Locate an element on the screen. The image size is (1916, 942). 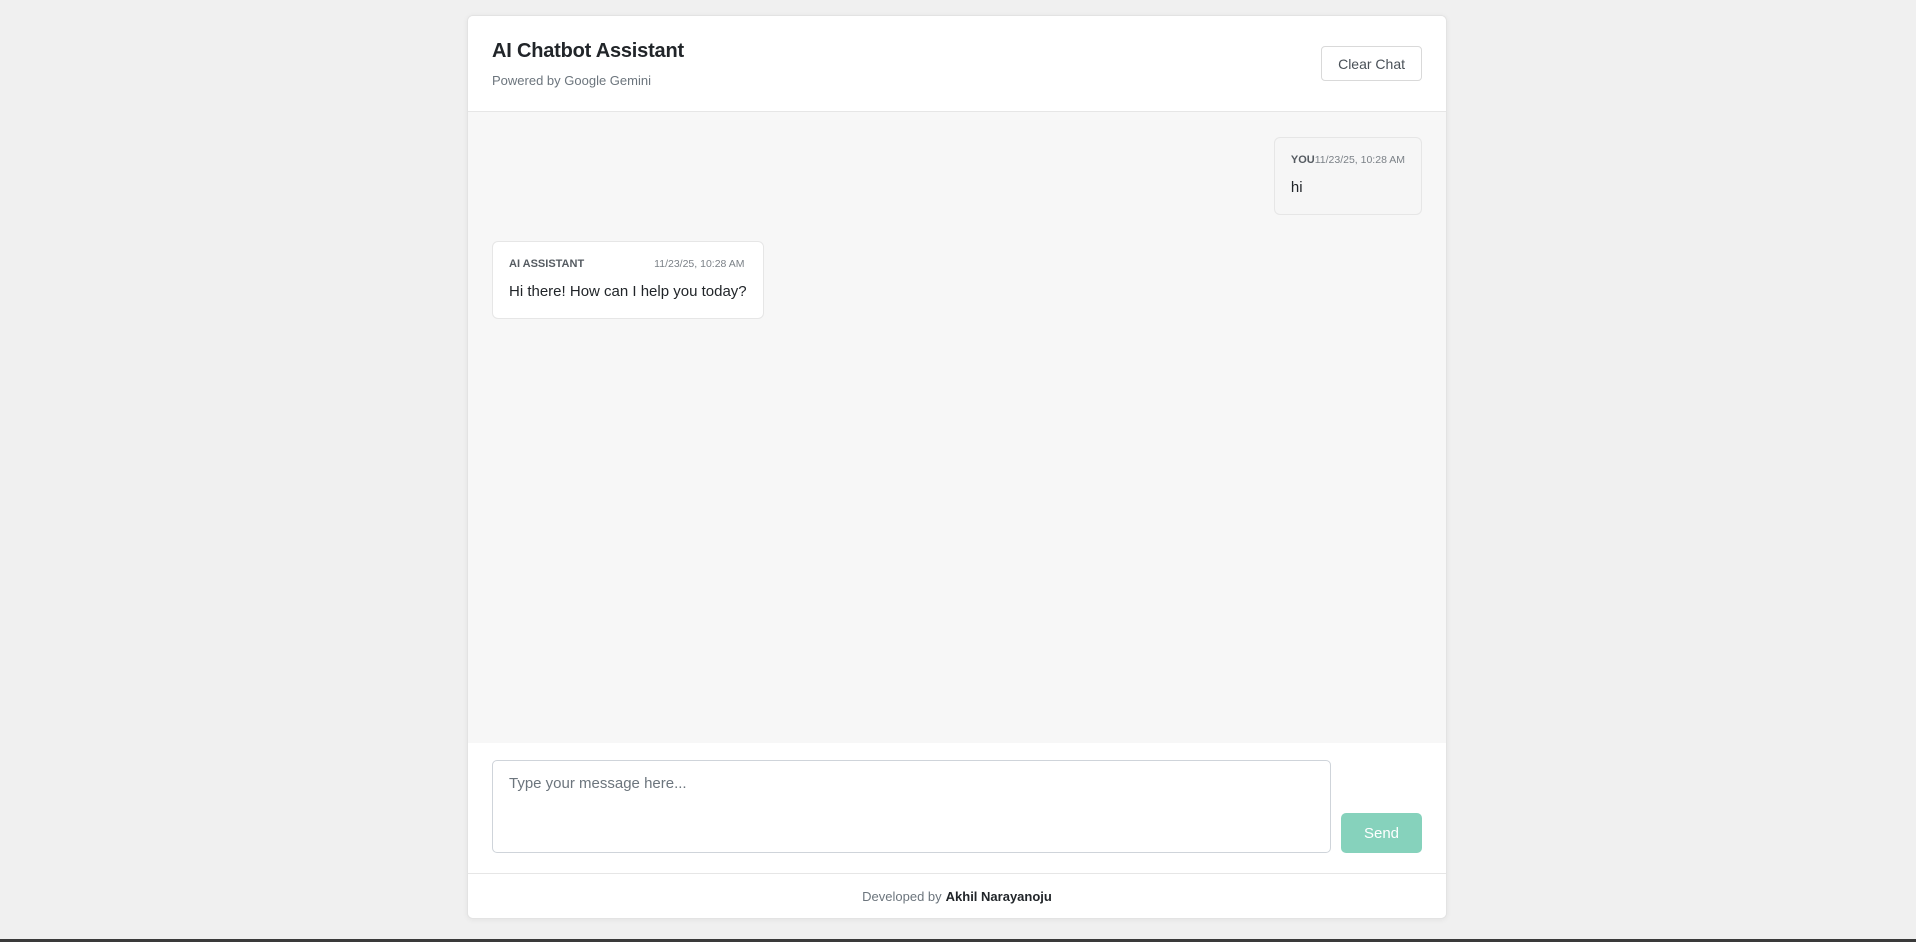
message-composer: Send is located at coordinates (957, 808).